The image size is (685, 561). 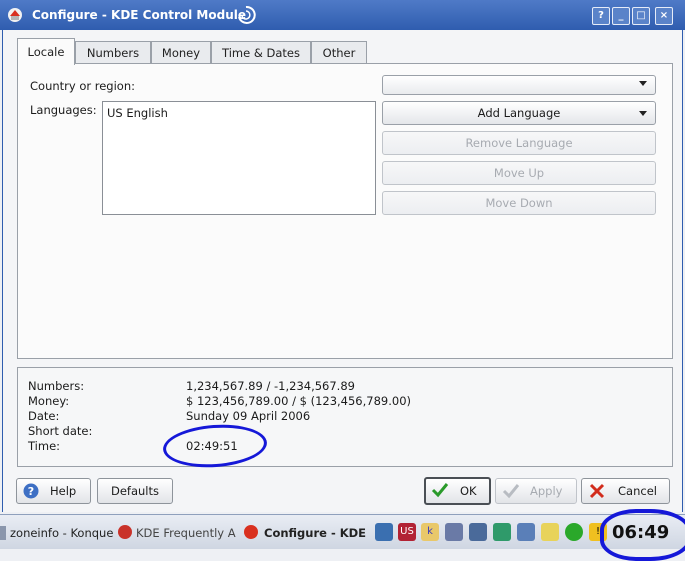 I want to click on tab-money: Money, so click(x=181, y=52).